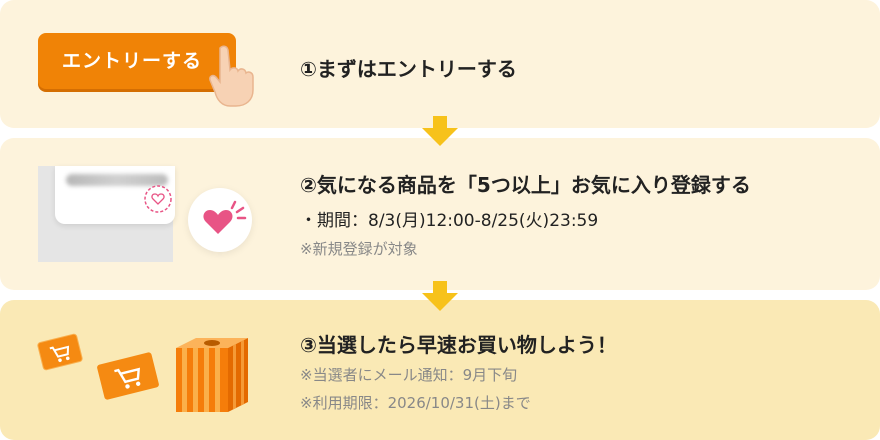  What do you see at coordinates (158, 199) in the screenshot?
I see `heart-outline-icon` at bounding box center [158, 199].